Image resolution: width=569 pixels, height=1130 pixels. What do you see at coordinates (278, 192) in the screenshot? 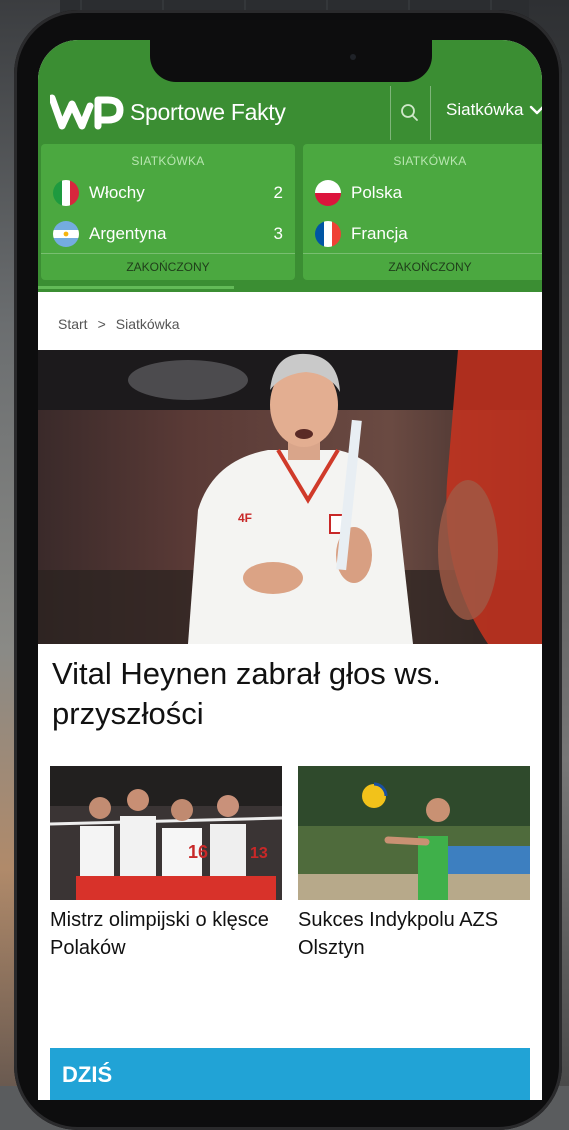
I see `team-score: 2` at bounding box center [278, 192].